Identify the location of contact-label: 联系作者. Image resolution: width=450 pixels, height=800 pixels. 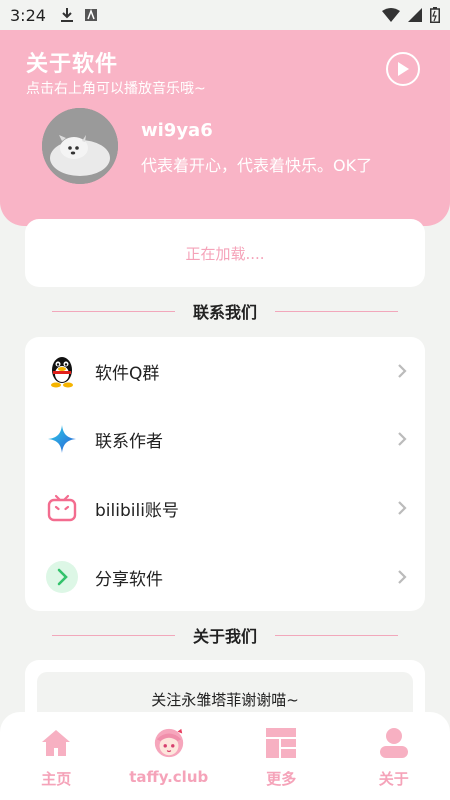
(129, 441).